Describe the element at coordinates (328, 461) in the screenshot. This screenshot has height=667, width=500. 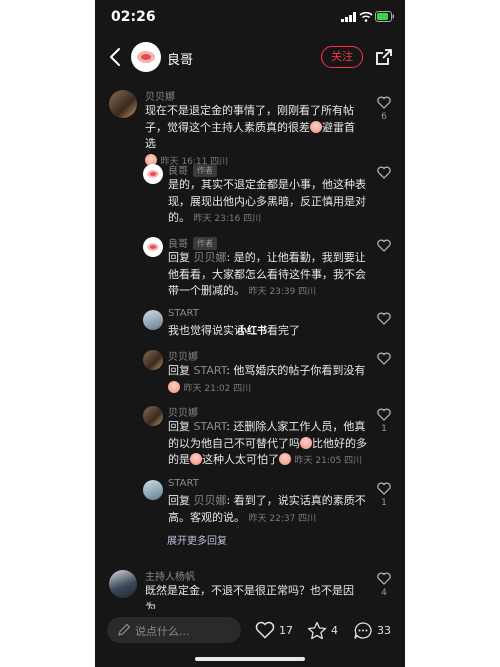
I see `reply-meta: 昨天 21:05 四川` at that location.